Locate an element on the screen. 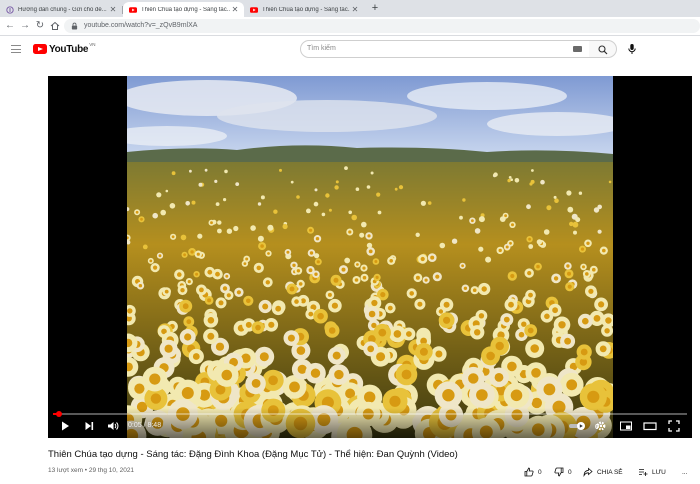  forward-arrow-icon: → is located at coordinates (25, 26).